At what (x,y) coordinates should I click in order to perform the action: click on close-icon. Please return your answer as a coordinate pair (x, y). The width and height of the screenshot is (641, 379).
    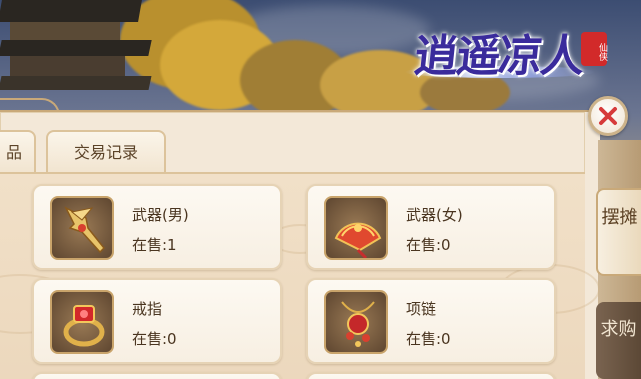
    Looking at the image, I should click on (608, 116).